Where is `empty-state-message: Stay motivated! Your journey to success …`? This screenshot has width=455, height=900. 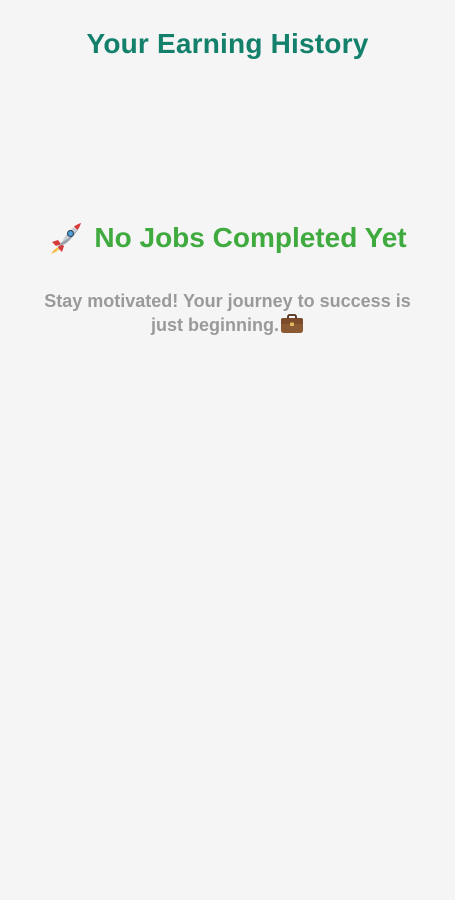 empty-state-message: Stay motivated! Your journey to success … is located at coordinates (228, 313).